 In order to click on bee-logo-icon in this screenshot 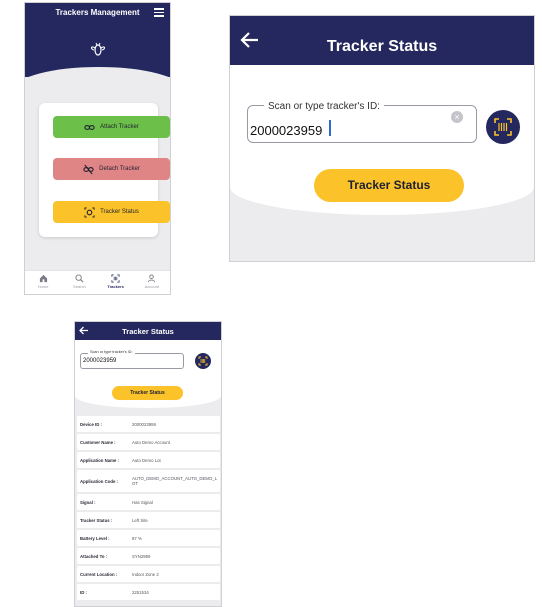, I will do `click(98, 49)`.